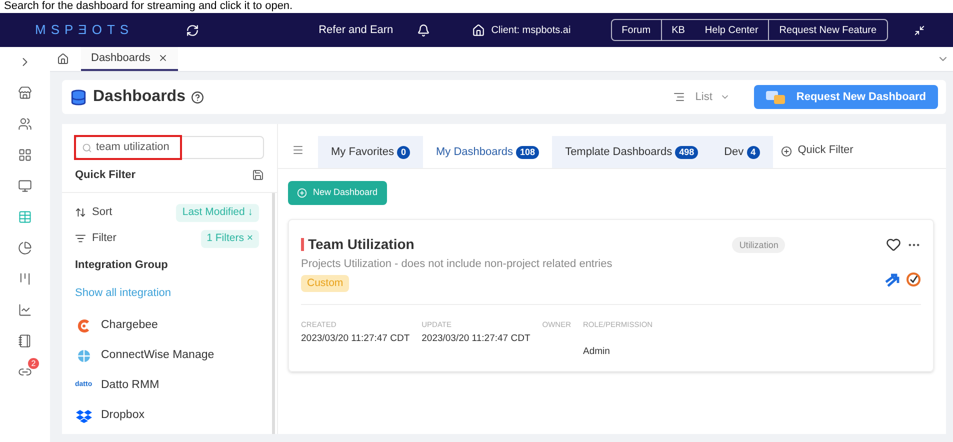  Describe the element at coordinates (356, 30) in the screenshot. I see `refer-link: Refer and Earn` at that location.